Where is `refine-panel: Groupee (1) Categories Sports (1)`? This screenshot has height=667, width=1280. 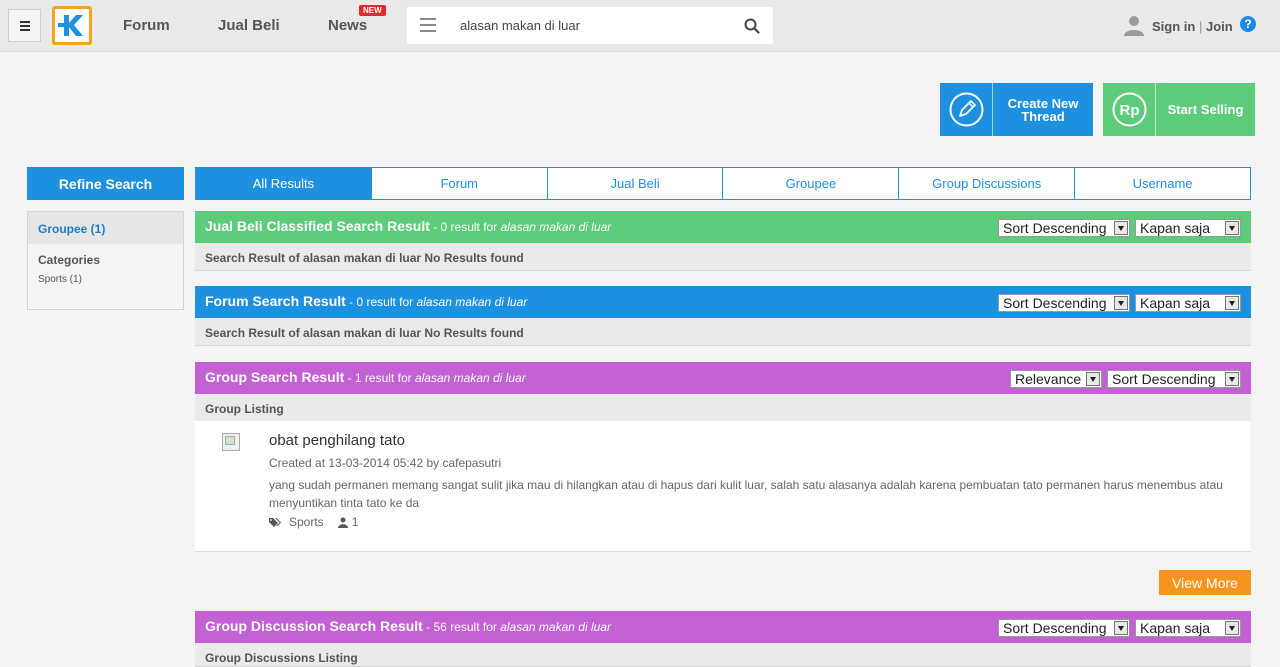
refine-panel: Groupee (1) Categories Sports (1) is located at coordinates (105, 260).